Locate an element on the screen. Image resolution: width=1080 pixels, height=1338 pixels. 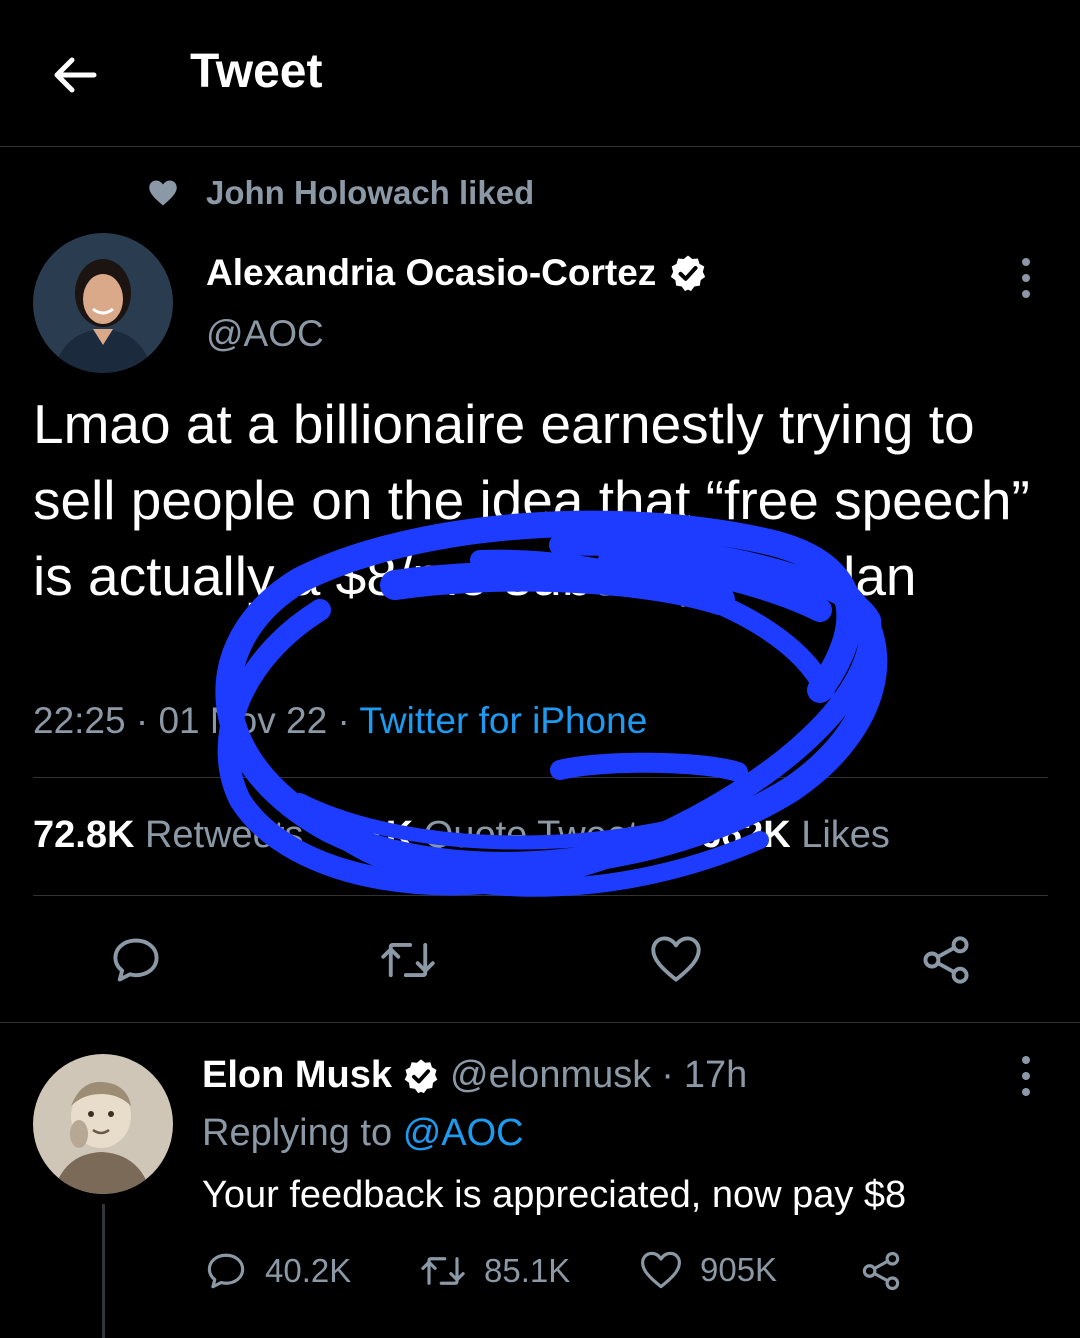
author-handle: @AOC is located at coordinates (265, 334).